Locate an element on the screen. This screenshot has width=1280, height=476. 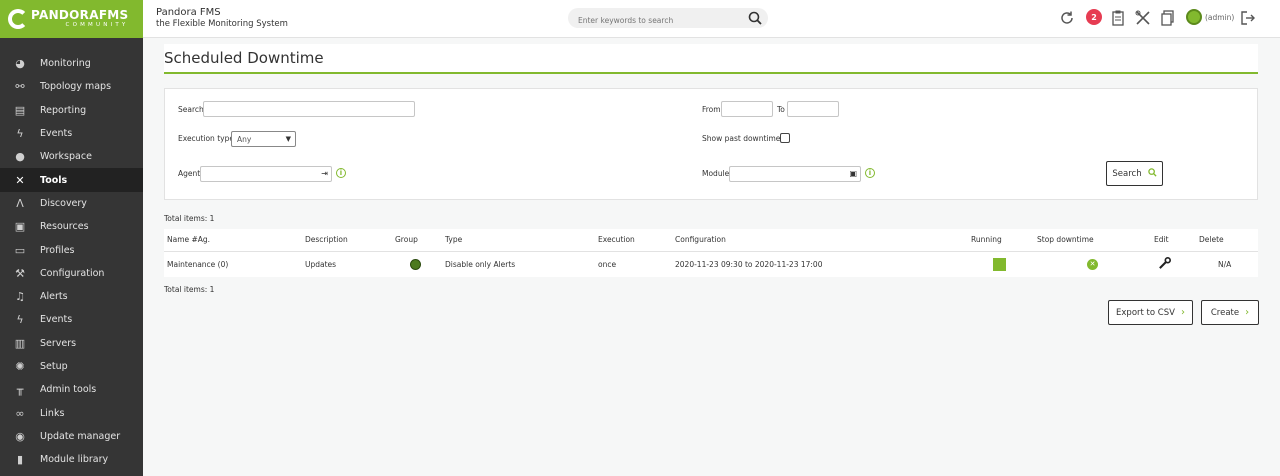
menu-item-reporting: ▤ Reporting is located at coordinates (71, 110).